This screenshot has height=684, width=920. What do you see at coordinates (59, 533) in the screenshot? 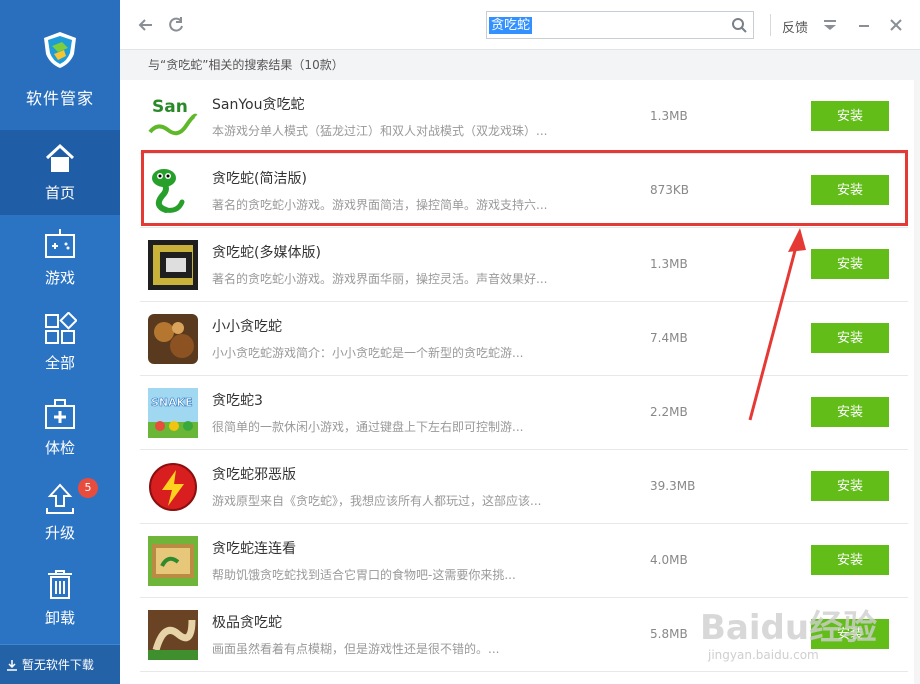
I see `nav-label-upgrade: 升级` at bounding box center [59, 533].